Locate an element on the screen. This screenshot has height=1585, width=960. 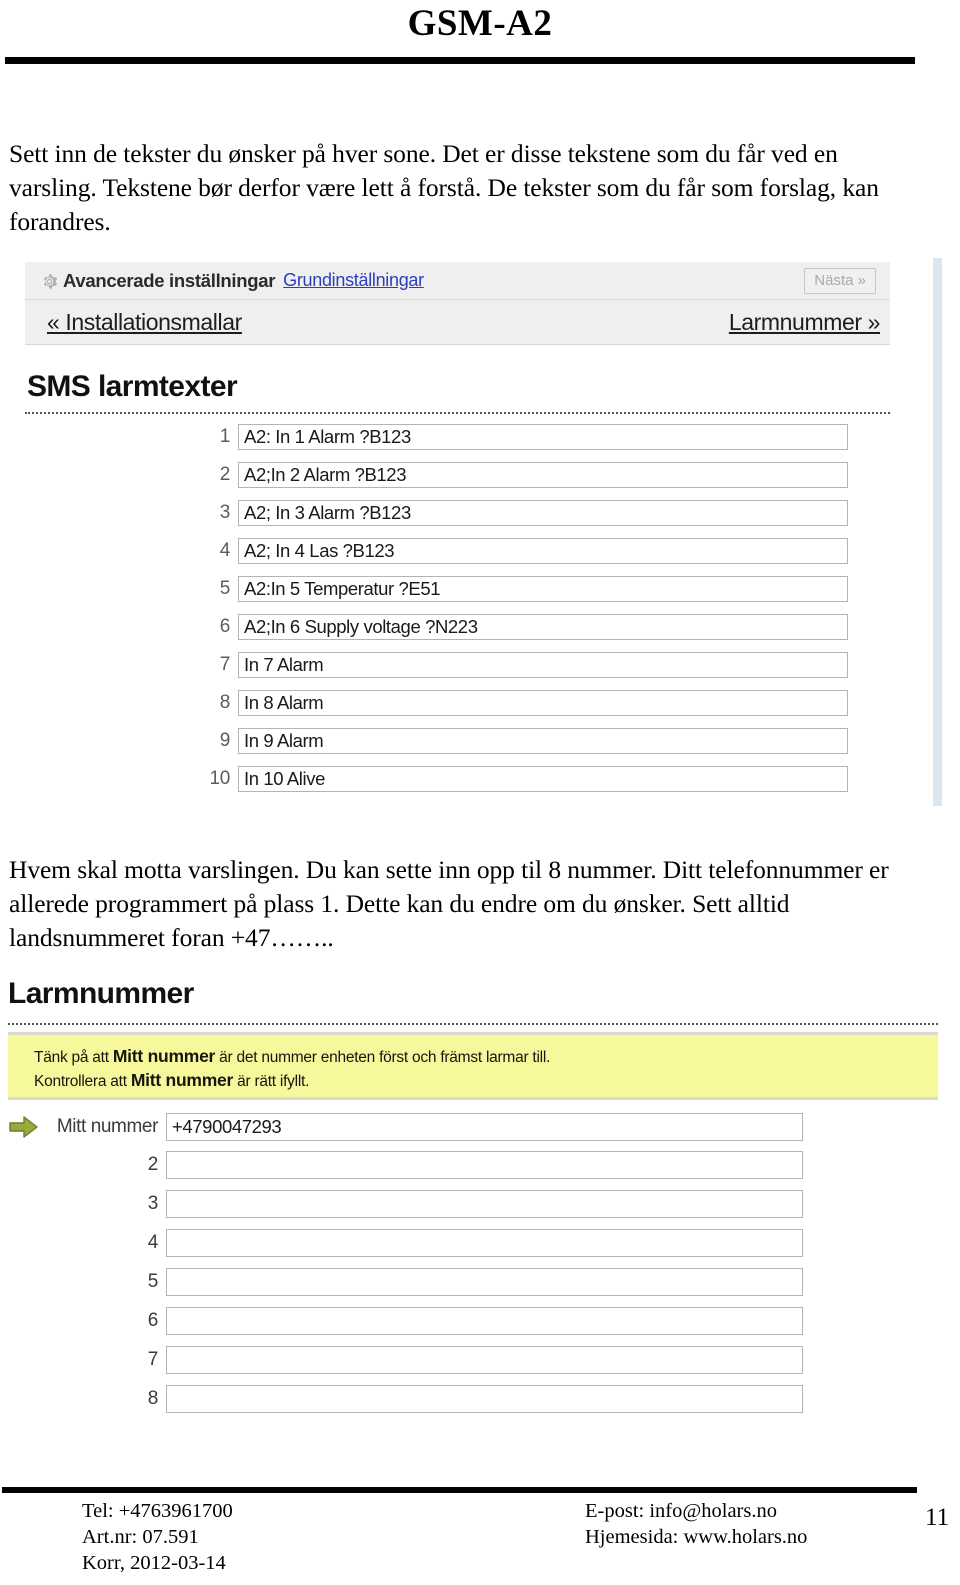
sms-text-input: A2:In 5 Temperatur ?E51 is located at coordinates (543, 589).